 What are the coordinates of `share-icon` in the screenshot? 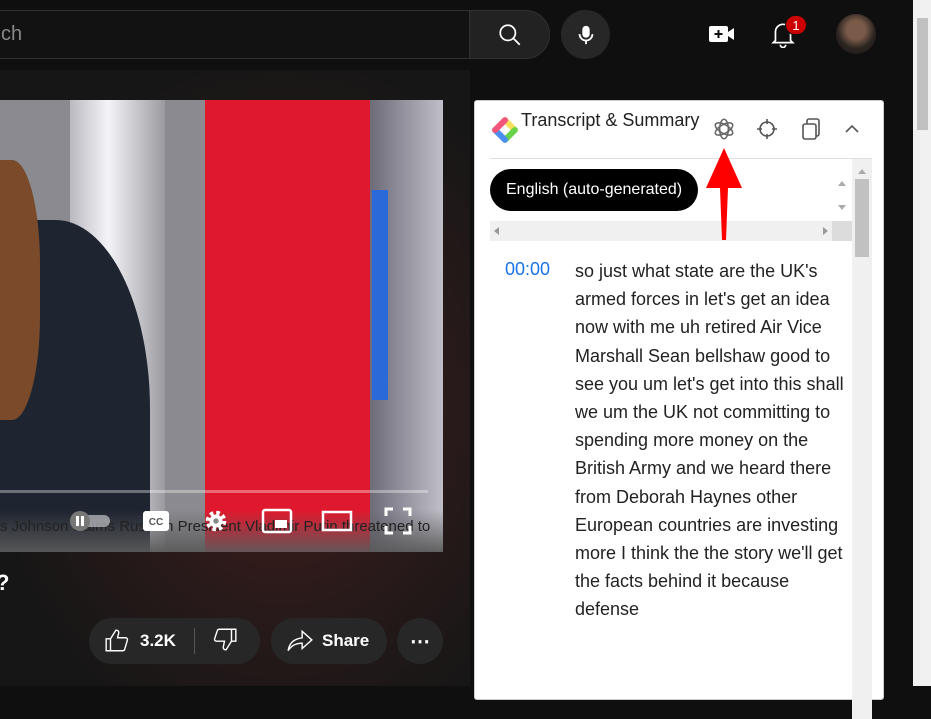 It's located at (300, 640).